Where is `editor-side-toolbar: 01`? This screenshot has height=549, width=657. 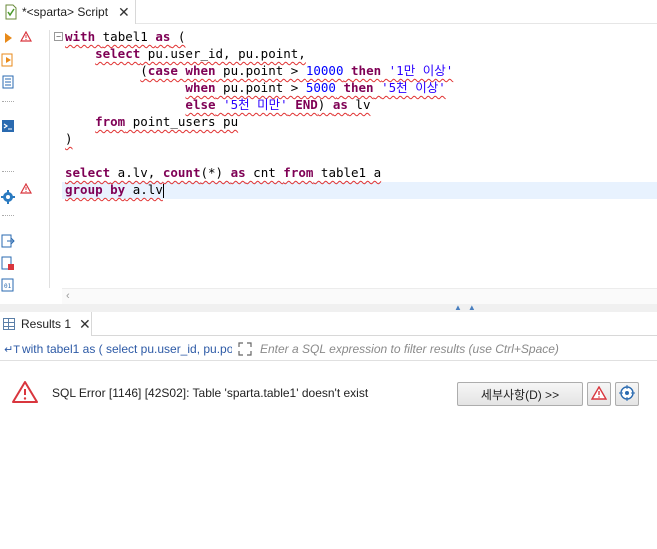
editor-side-toolbar: 01 is located at coordinates (8, 164).